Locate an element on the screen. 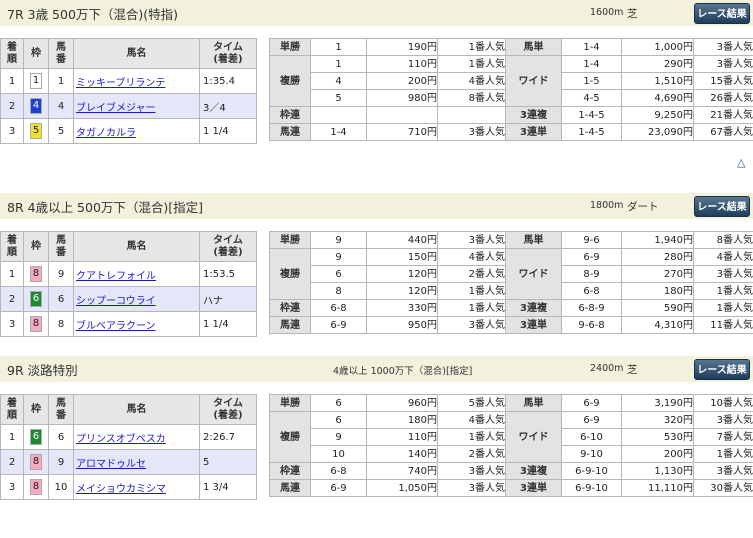  payout-amount: 270円 is located at coordinates (657, 274).